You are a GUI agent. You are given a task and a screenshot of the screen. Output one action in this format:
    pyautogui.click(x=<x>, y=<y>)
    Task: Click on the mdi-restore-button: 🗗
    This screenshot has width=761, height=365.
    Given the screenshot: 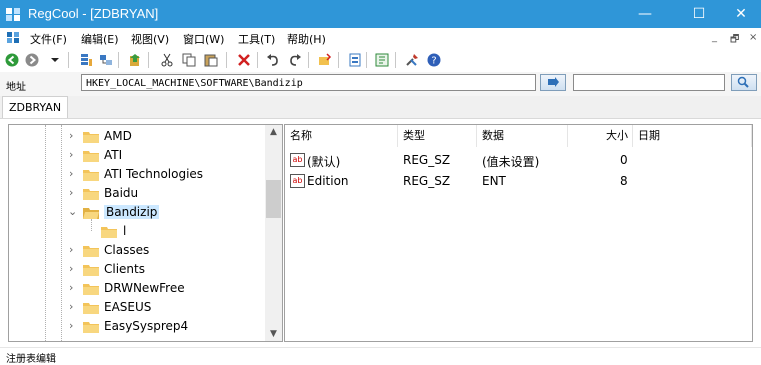 What is the action you would take?
    pyautogui.click(x=734, y=40)
    